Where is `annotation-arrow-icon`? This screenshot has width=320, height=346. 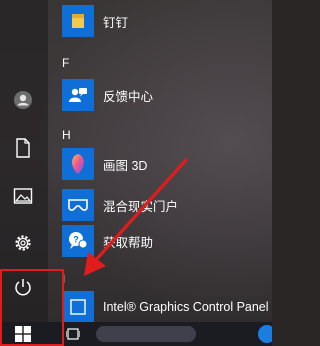 annotation-arrow-icon is located at coordinates (136, 217).